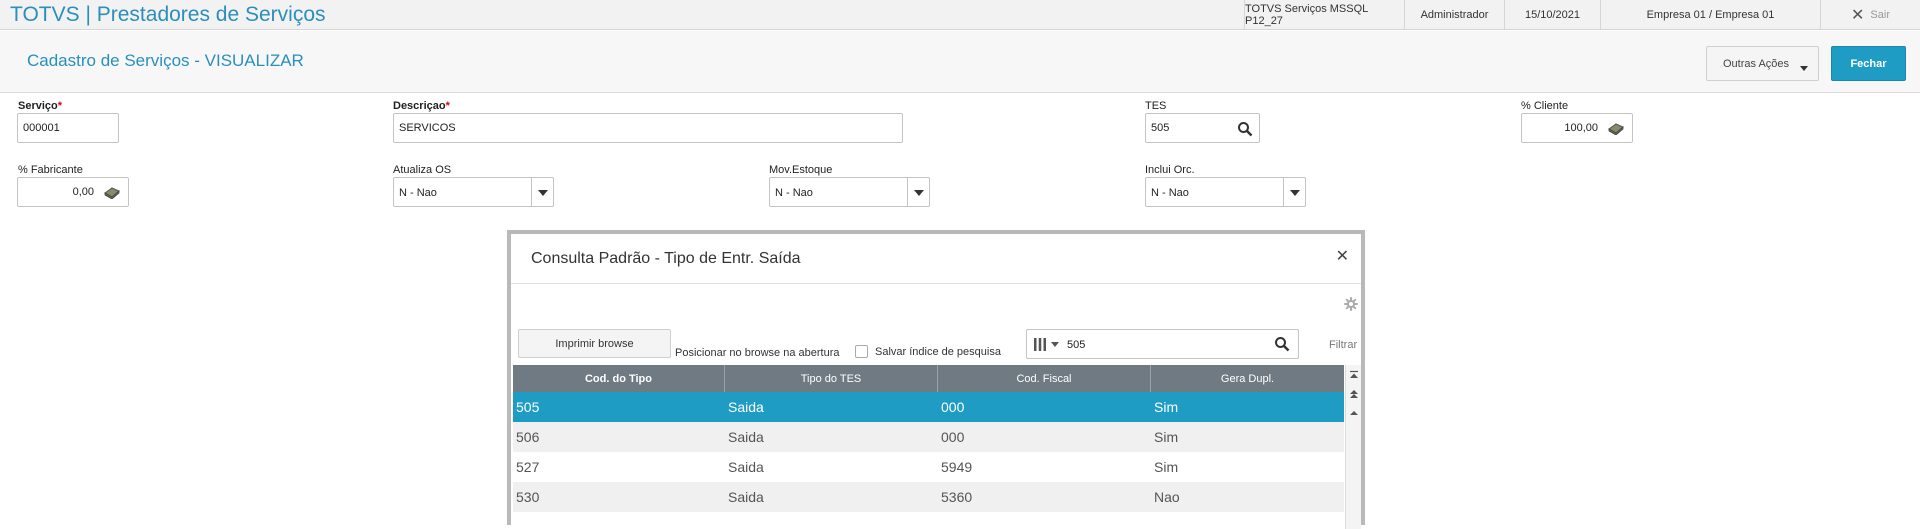  I want to click on column-header: Cod. Fiscal, so click(1044, 378).